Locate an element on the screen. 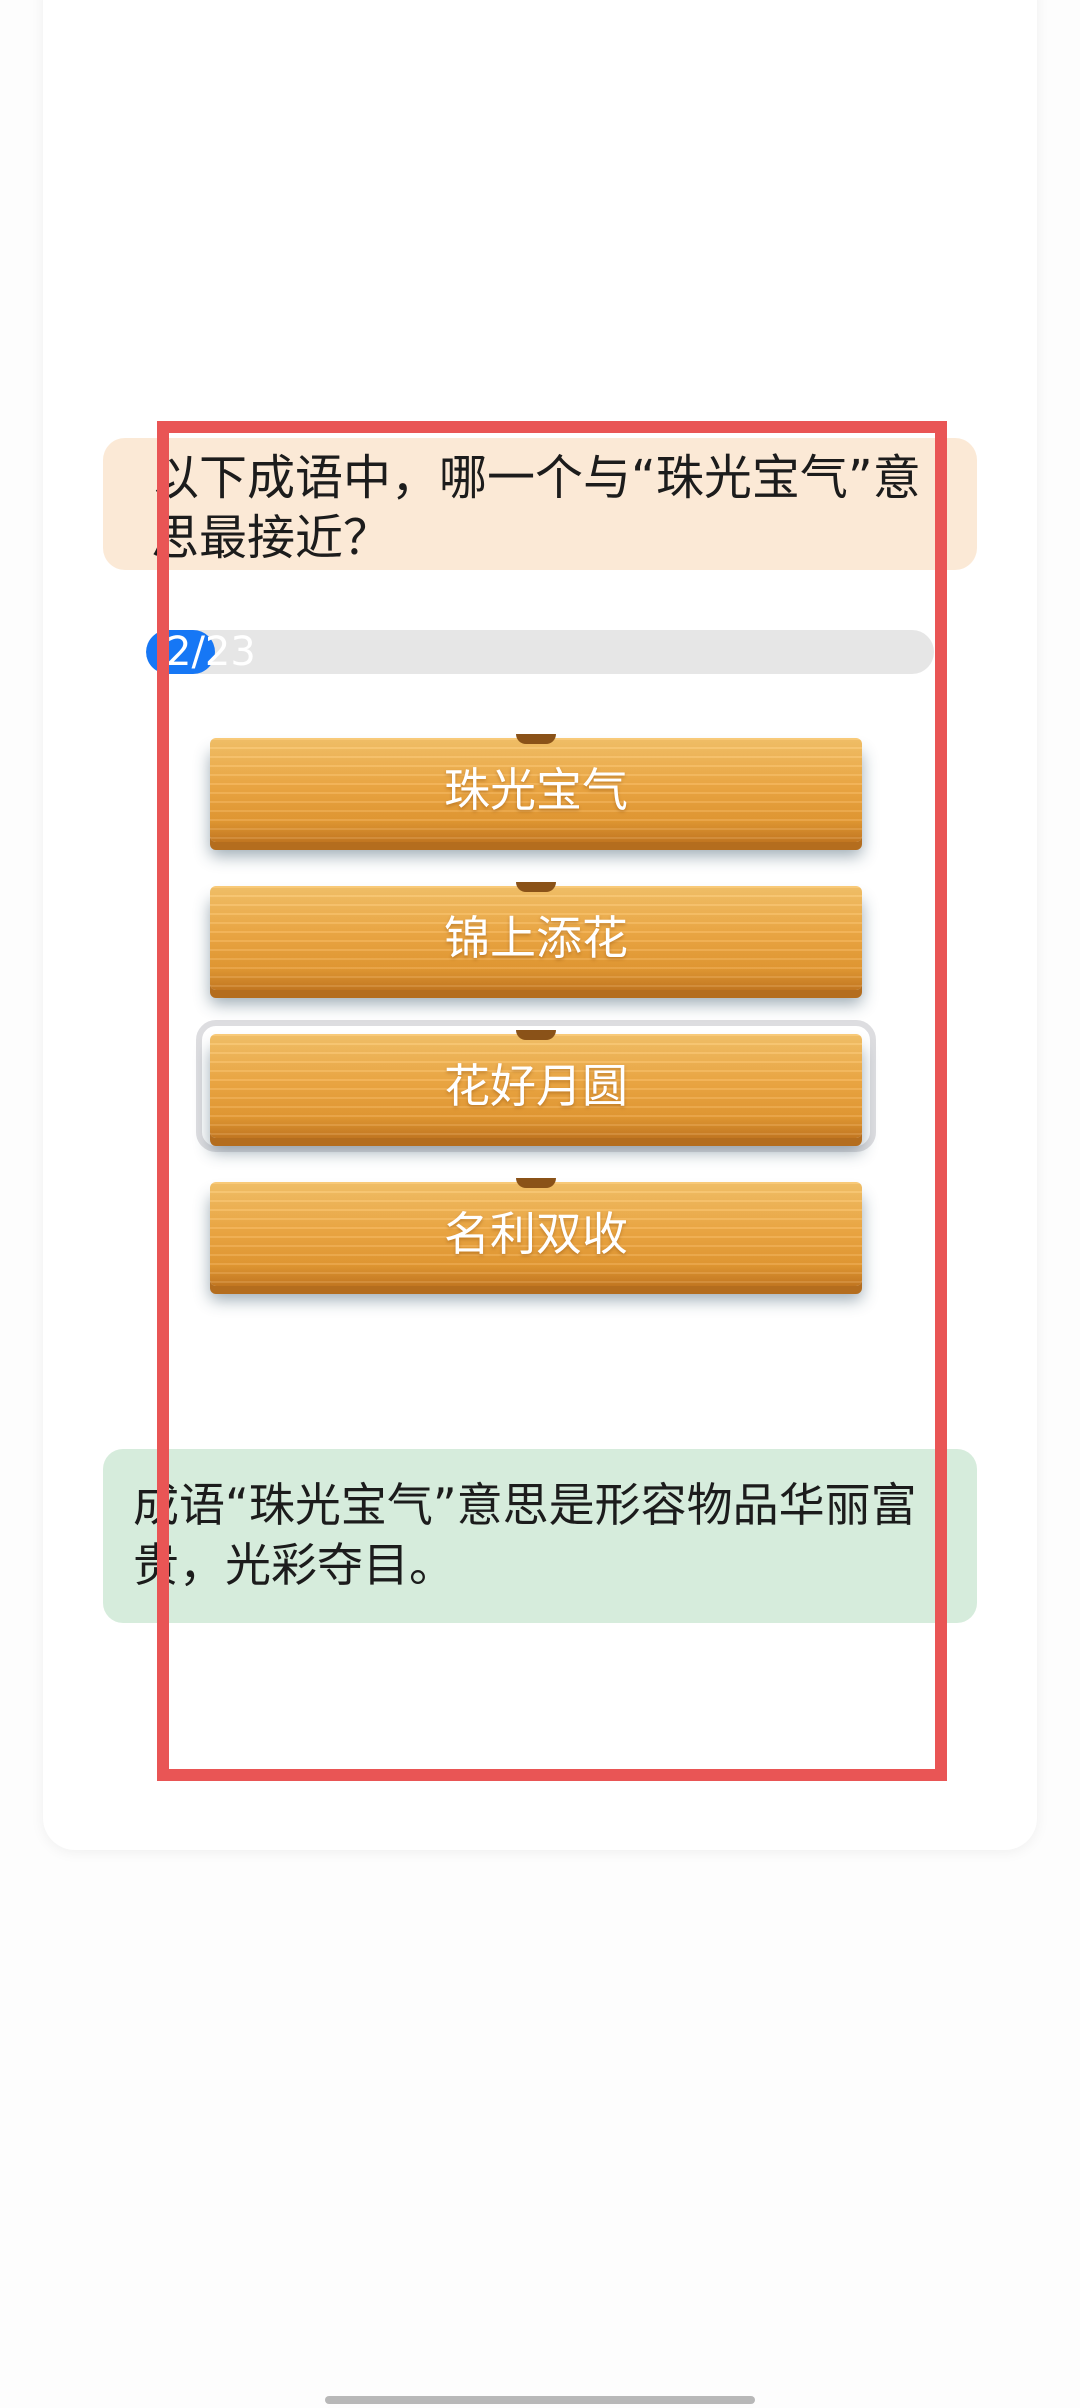 The image size is (1080, 2408). option-label: 锦上添花 is located at coordinates (536, 938).